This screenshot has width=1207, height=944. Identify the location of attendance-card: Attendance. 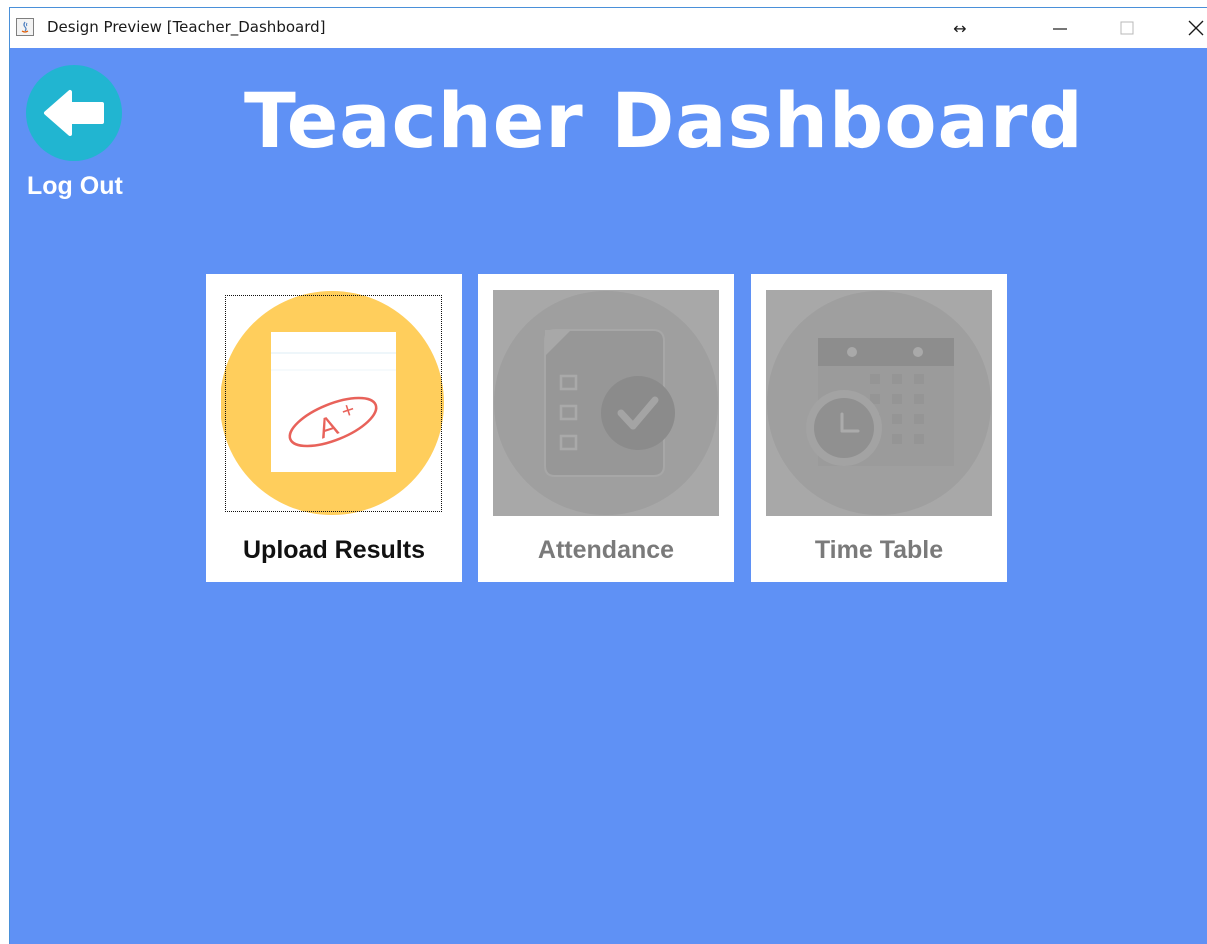
(606, 428).